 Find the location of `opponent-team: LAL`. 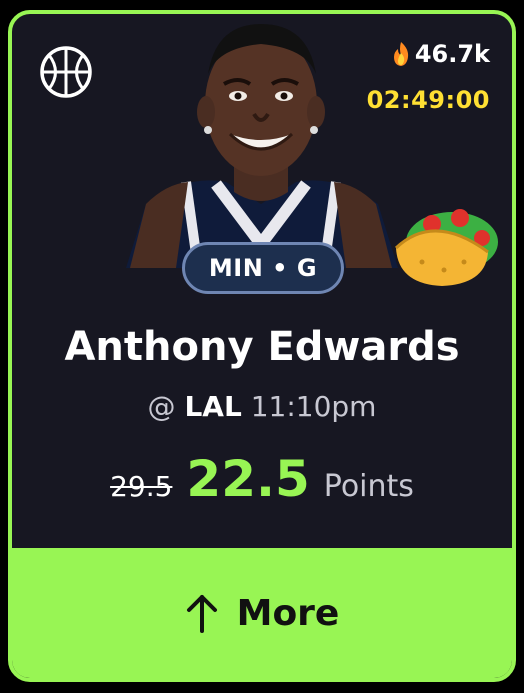

opponent-team: LAL is located at coordinates (213, 406).